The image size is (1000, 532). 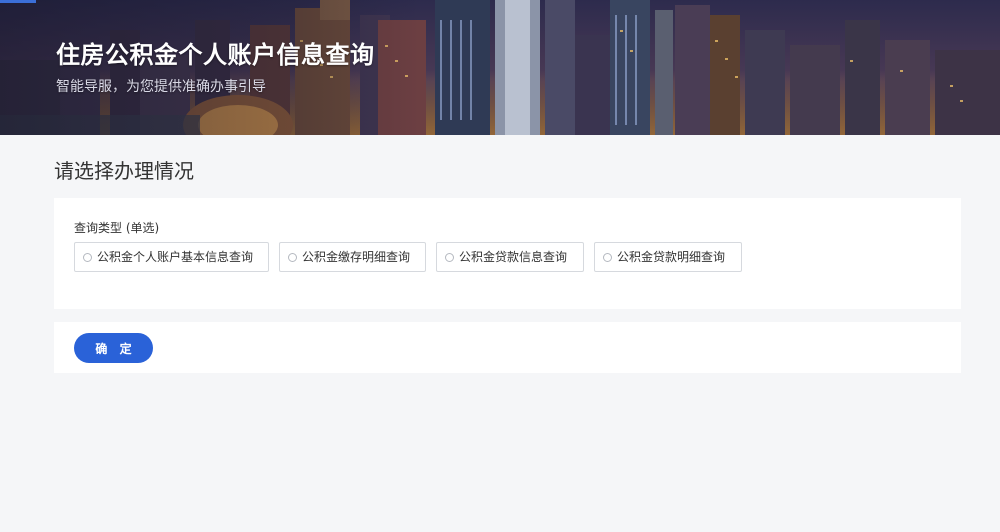 I want to click on radio-option-label: 公积金缴存明细查询, so click(x=356, y=257).